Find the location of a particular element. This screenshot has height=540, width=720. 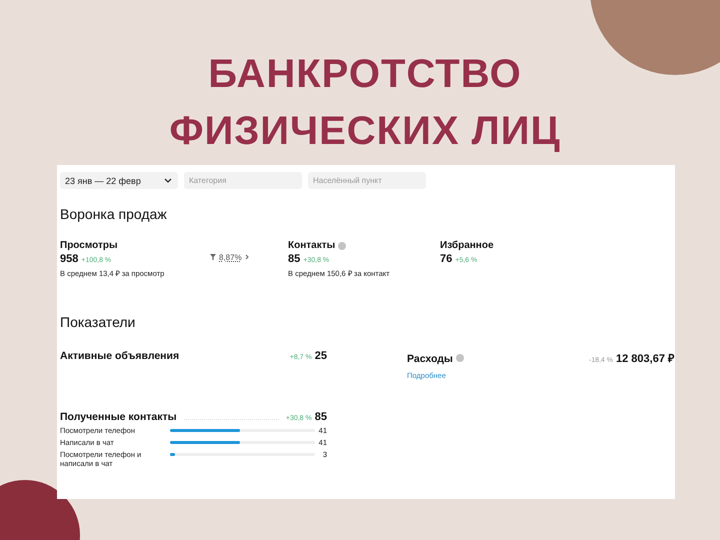

funnel-icon is located at coordinates (213, 257).